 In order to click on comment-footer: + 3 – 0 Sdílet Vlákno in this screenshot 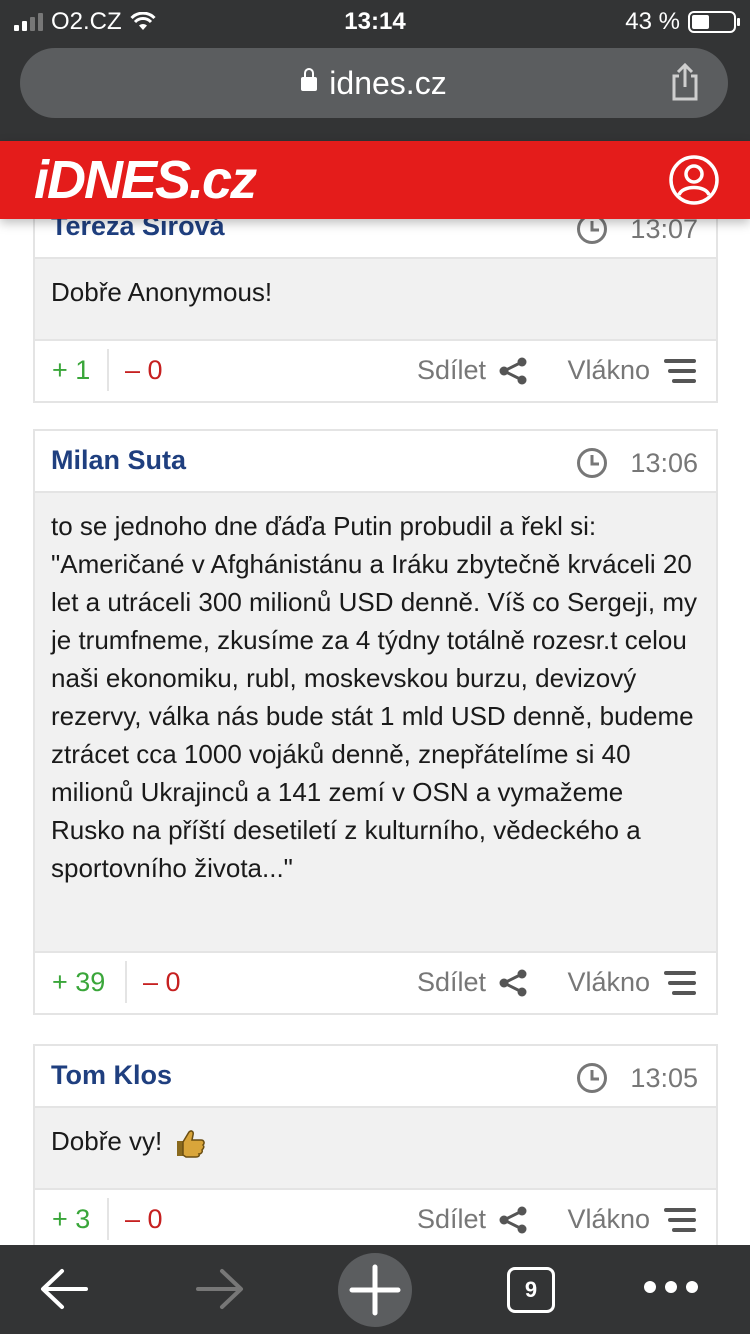, I will do `click(375, 1217)`.